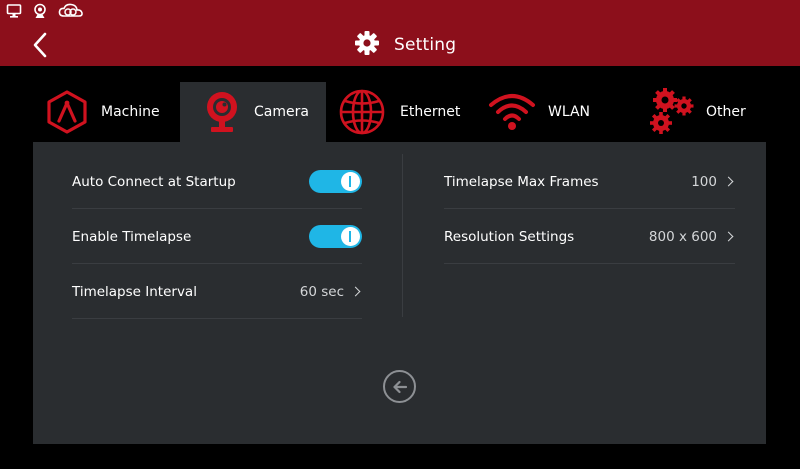  Describe the element at coordinates (703, 112) in the screenshot. I see `tab-other: Other` at that location.